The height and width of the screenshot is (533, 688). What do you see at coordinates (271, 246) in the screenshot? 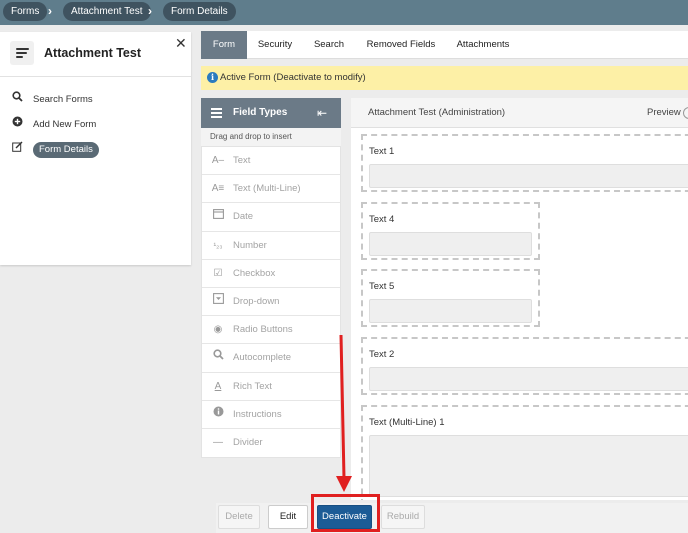
I see `field-type-number: ¹₂₃ Number` at bounding box center [271, 246].